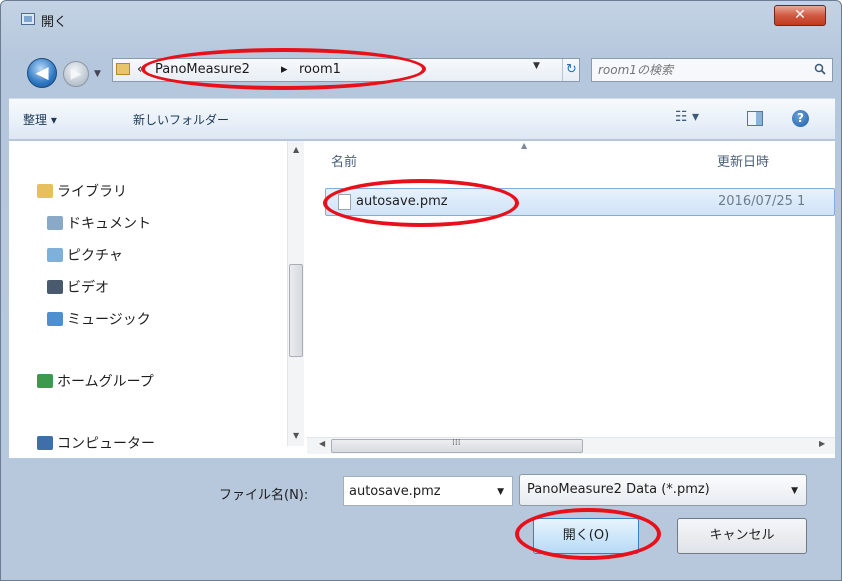  Describe the element at coordinates (28, 19) in the screenshot. I see `dialog-app-icon` at that location.